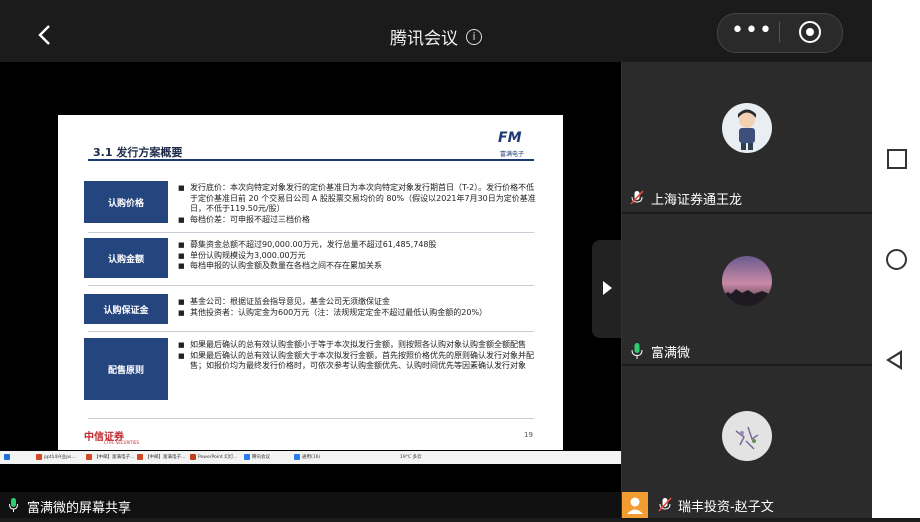 Image resolution: width=920 pixels, height=522 pixels. What do you see at coordinates (512, 154) in the screenshot?
I see `fm-logo-subtitle: 富满电子` at bounding box center [512, 154].